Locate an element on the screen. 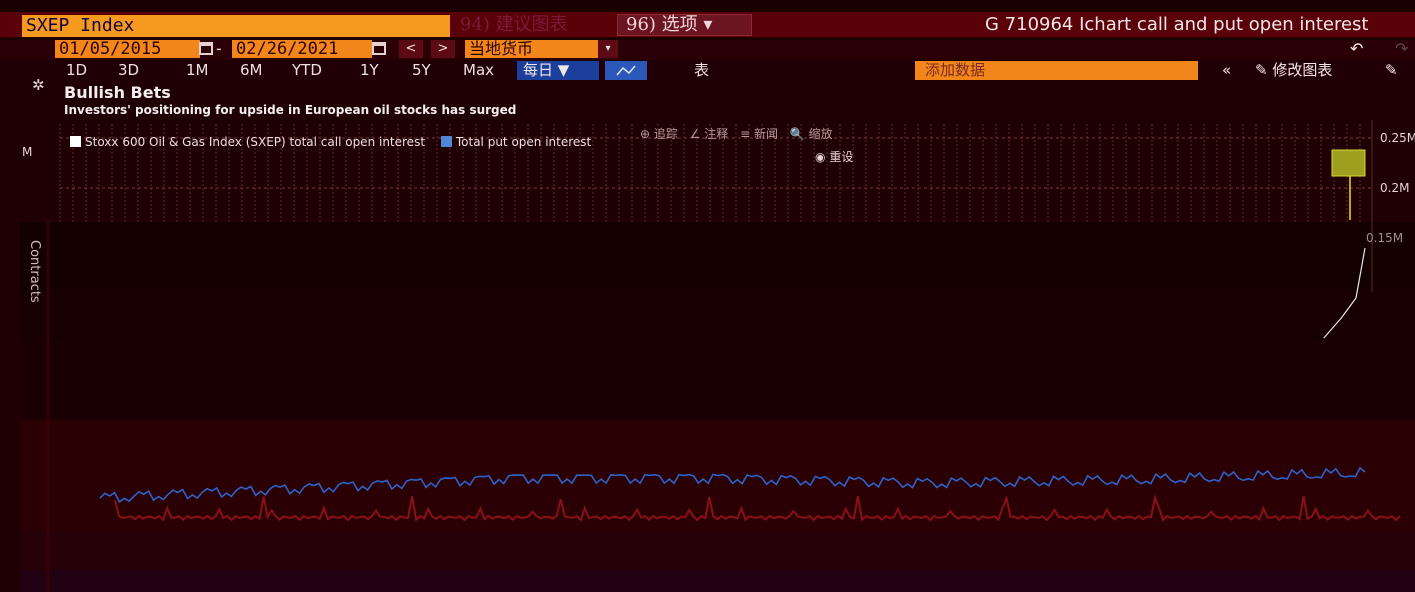 The width and height of the screenshot is (1415, 592). y-tick-label: 0.25M is located at coordinates (1397, 138).